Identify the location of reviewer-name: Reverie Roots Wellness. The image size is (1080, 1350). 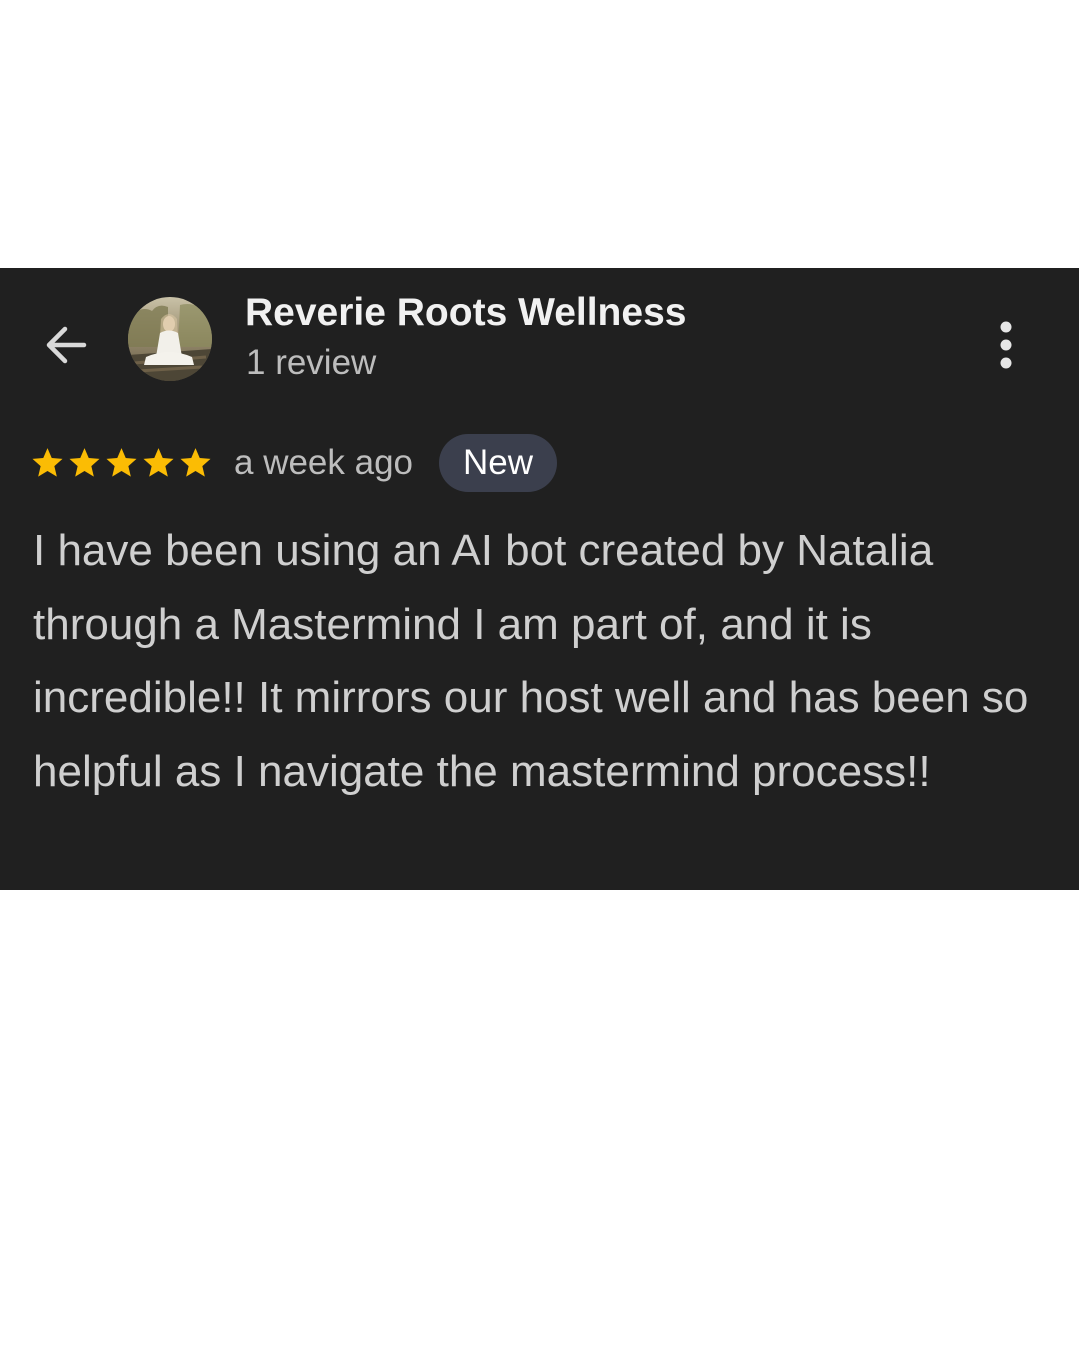
(465, 313).